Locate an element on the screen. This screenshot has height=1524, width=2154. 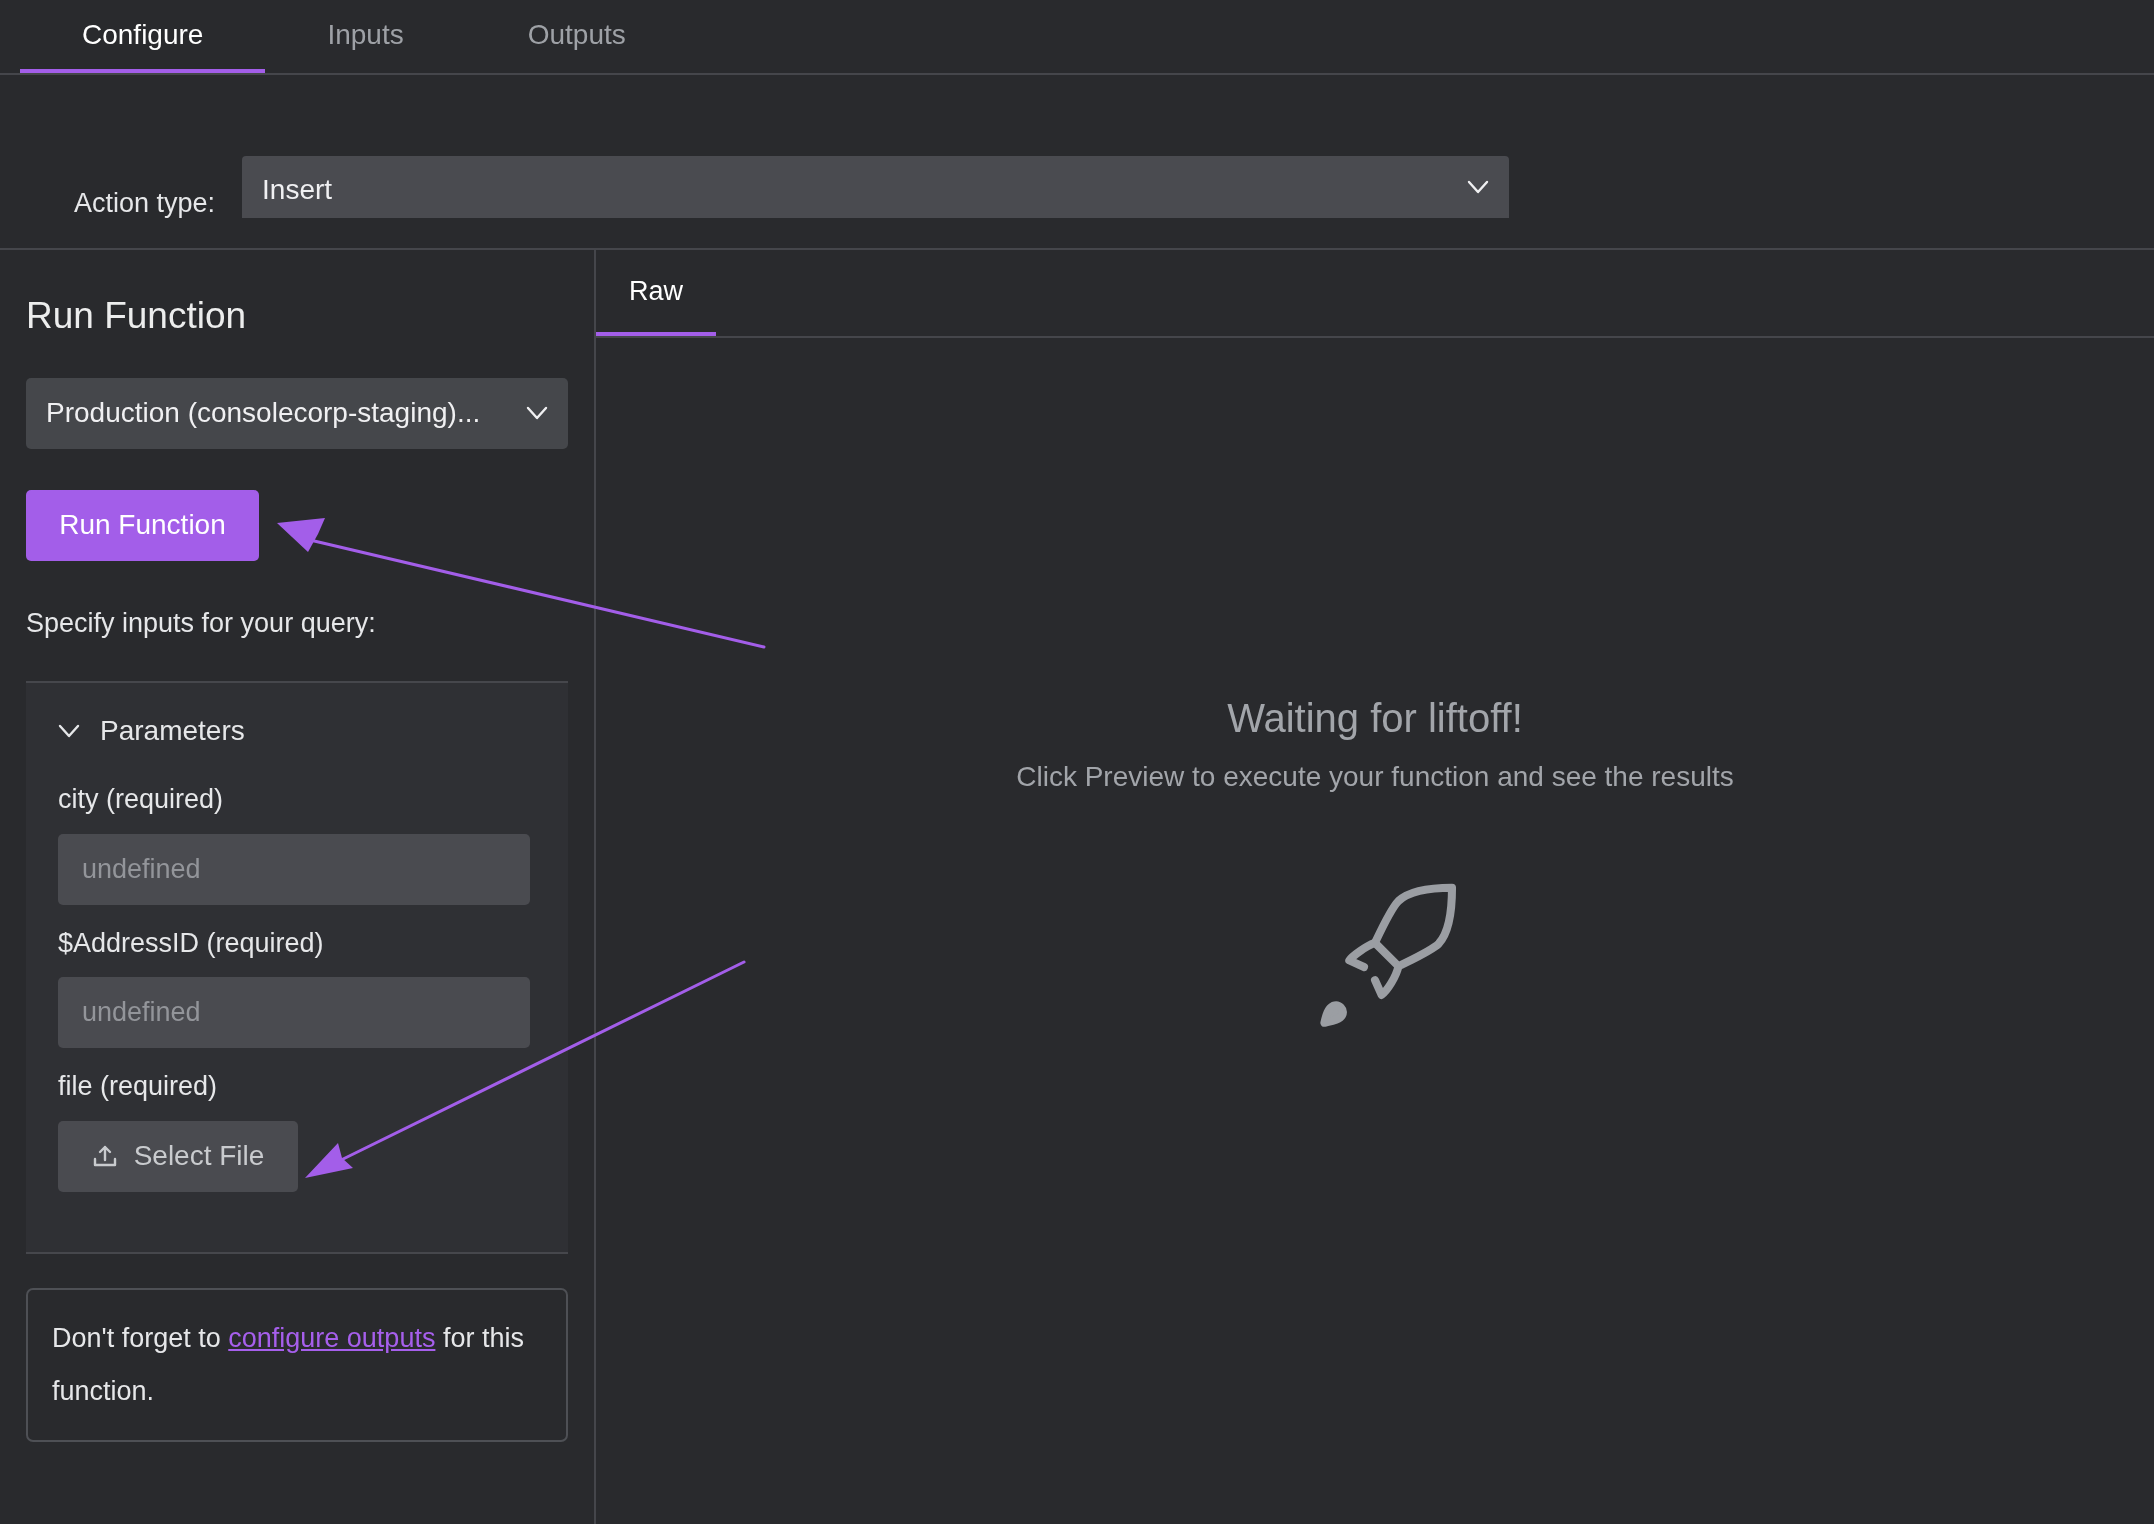
parameters-toggle: Parameters is located at coordinates (297, 731).